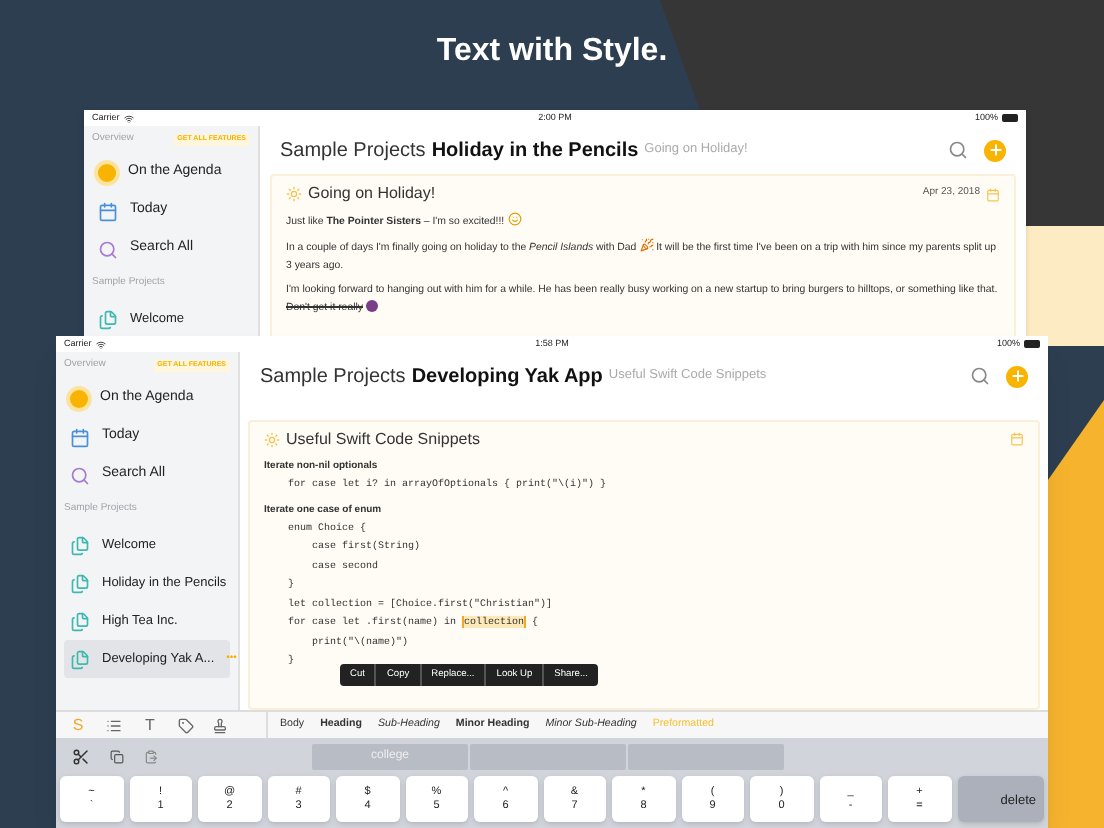  I want to click on note-title: Going on Holiday!, so click(372, 194).